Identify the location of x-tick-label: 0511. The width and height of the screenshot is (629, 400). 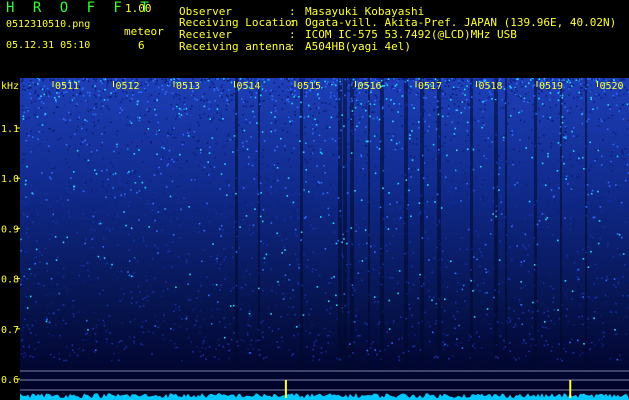
(67, 86).